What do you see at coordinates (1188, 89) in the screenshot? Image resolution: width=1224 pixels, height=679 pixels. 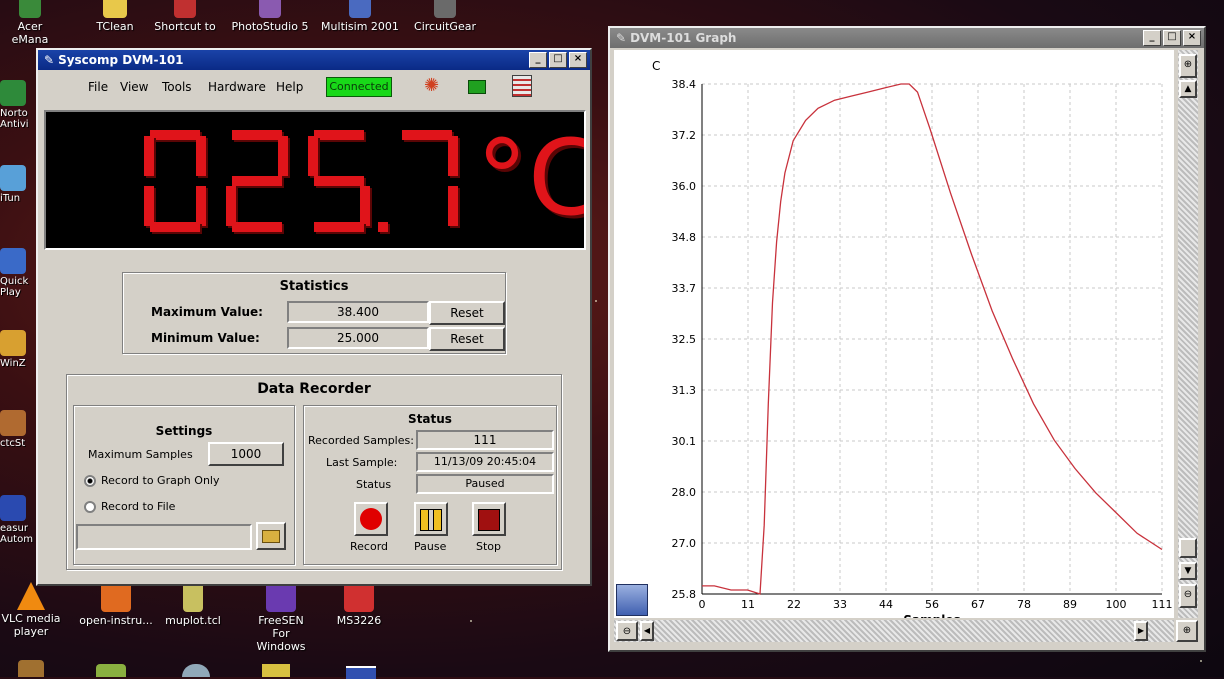 I see `scroll-up-button: ▲` at bounding box center [1188, 89].